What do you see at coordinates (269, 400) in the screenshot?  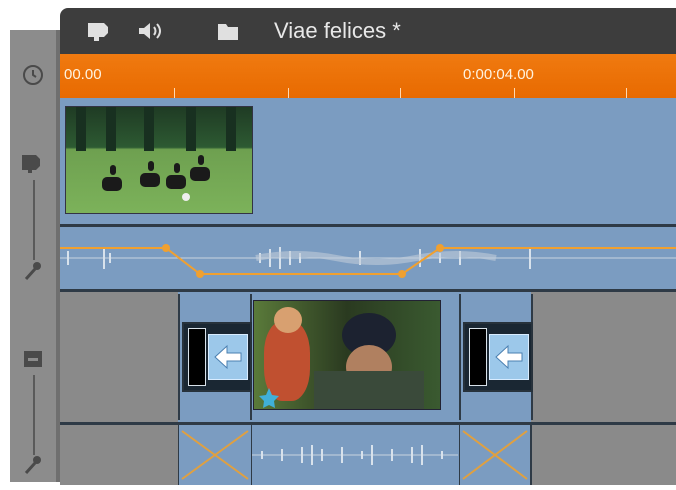 I see `star-icon` at bounding box center [269, 400].